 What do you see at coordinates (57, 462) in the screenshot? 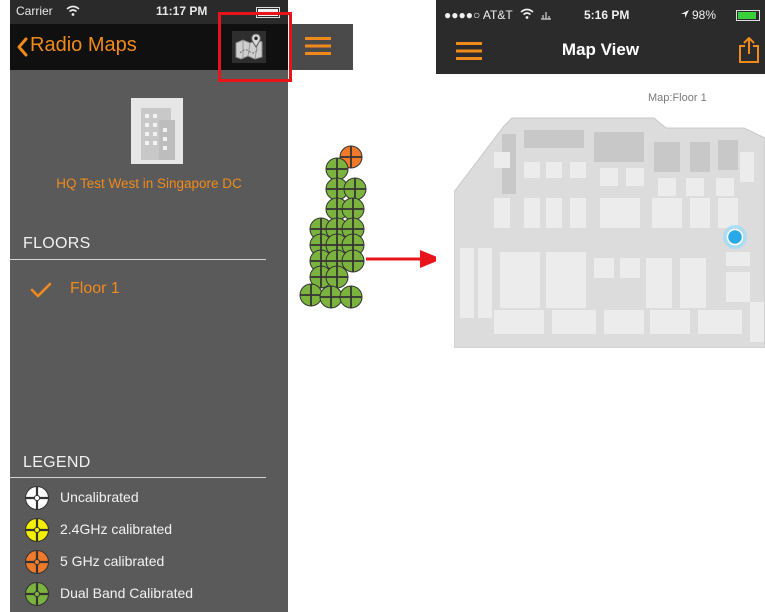
I see `legend-header: LEGEND` at bounding box center [57, 462].